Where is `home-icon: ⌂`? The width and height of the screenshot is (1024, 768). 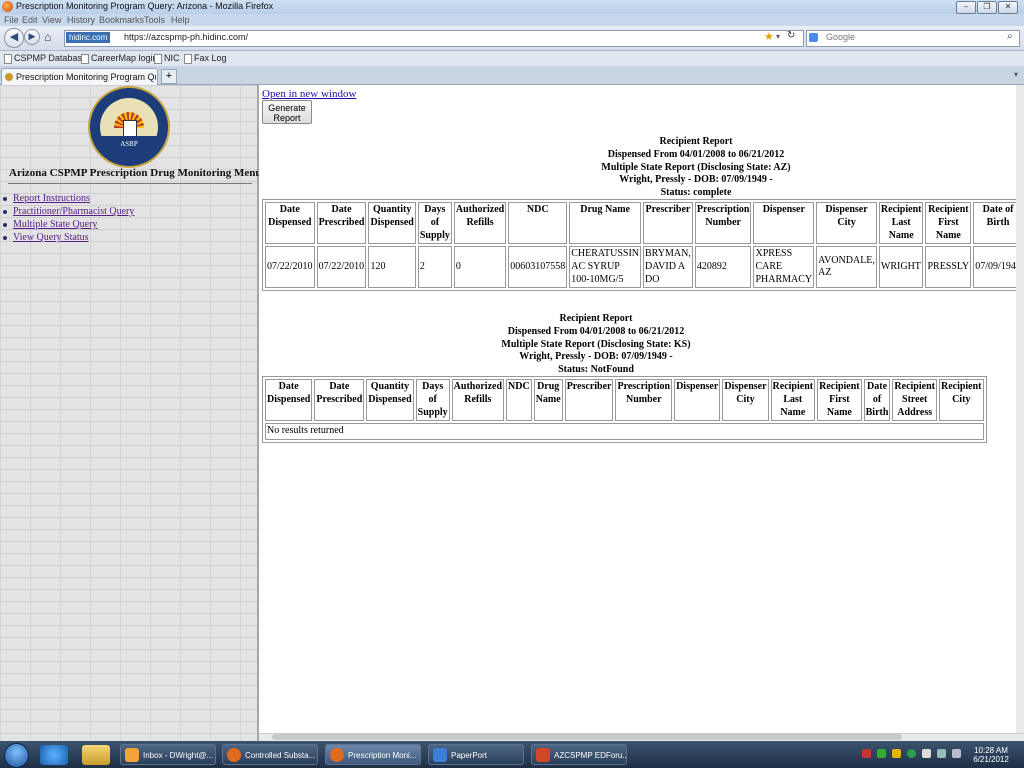
home-icon: ⌂ is located at coordinates (47, 37).